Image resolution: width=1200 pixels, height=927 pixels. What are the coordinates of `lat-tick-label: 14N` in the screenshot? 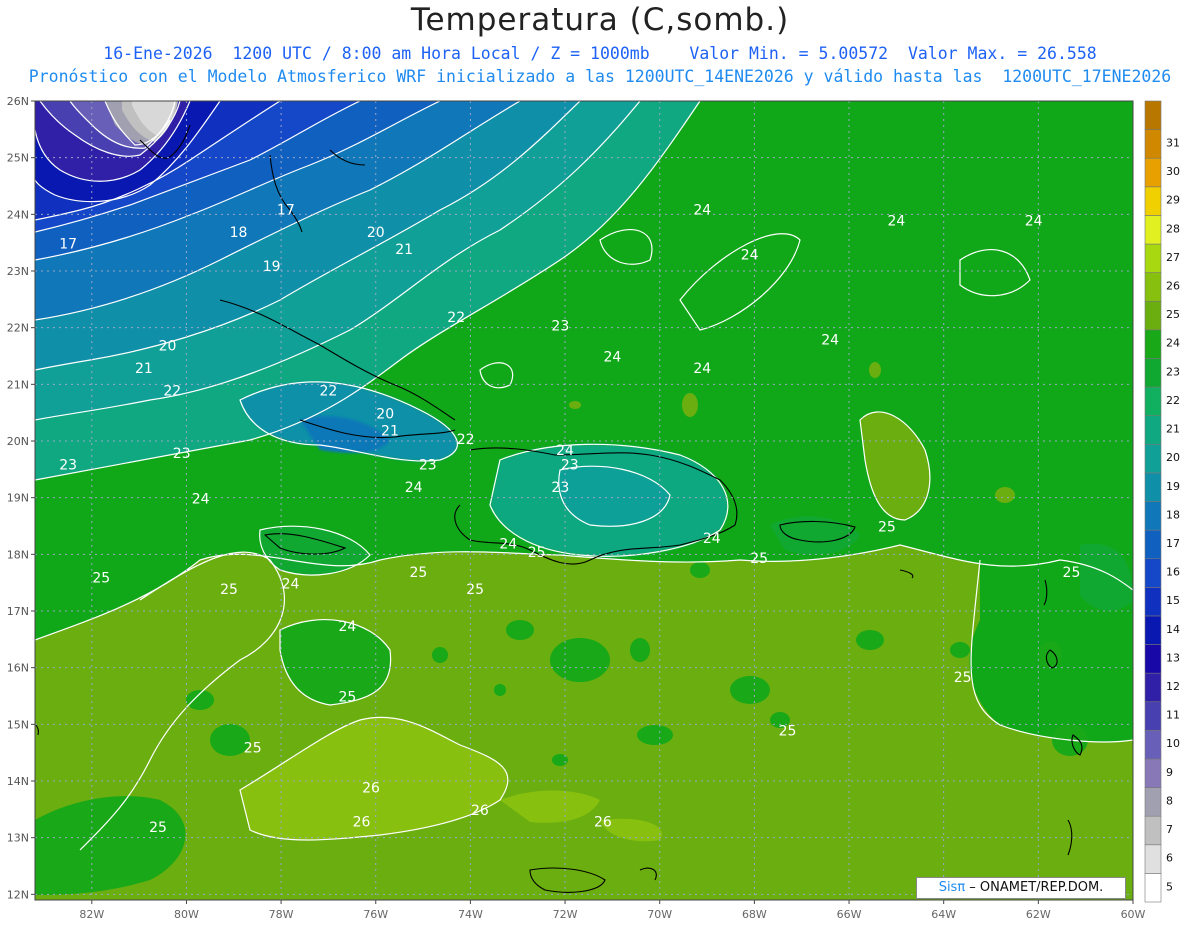 It's located at (18, 781).